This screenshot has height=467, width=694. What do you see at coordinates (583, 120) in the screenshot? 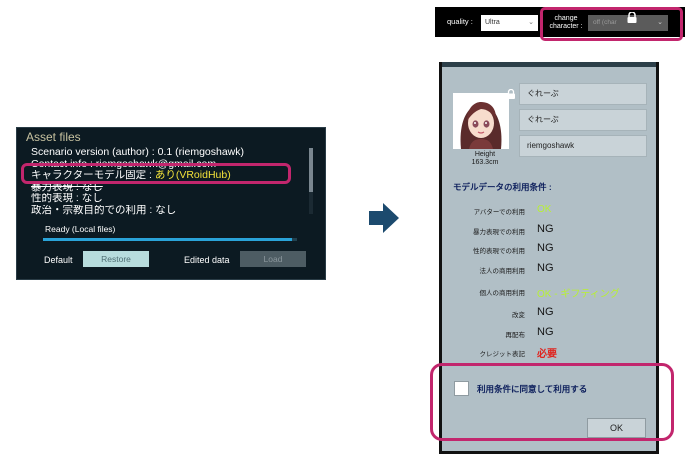
I see `character-name-field: ぐれーぷ` at bounding box center [583, 120].